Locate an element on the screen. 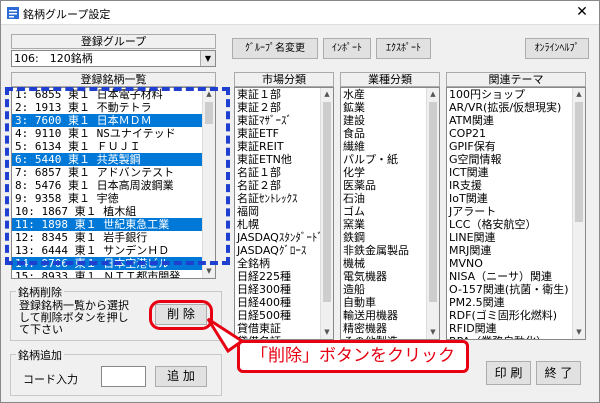 The height and width of the screenshot is (403, 600). delete-button-highlight is located at coordinates (181, 315).